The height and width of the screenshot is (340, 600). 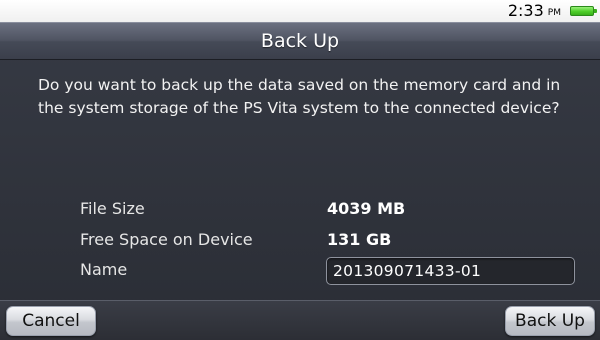 I want to click on file-size-label: File Size, so click(x=112, y=208).